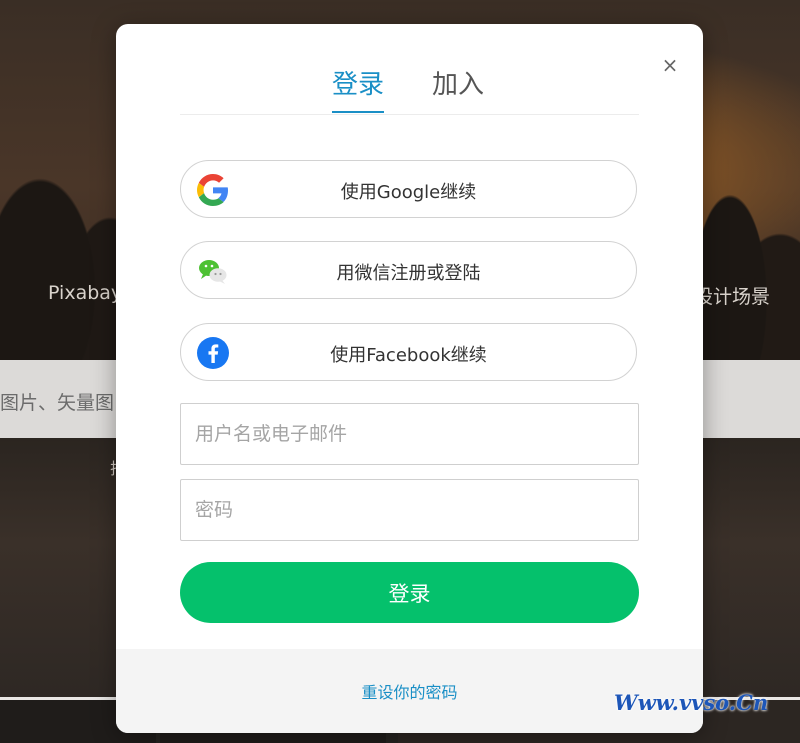 The width and height of the screenshot is (800, 743). What do you see at coordinates (409, 510) in the screenshot?
I see `password-field` at bounding box center [409, 510].